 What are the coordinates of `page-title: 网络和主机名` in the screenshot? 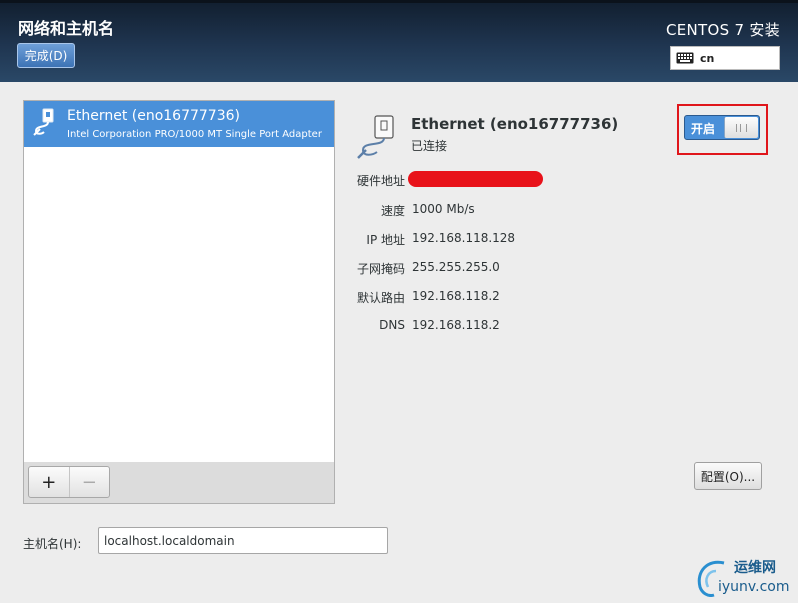 It's located at (66, 28).